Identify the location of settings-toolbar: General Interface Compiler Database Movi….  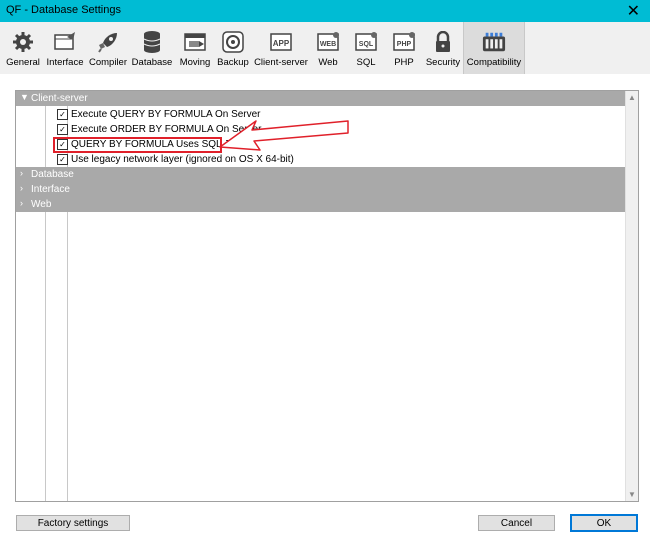
(325, 48).